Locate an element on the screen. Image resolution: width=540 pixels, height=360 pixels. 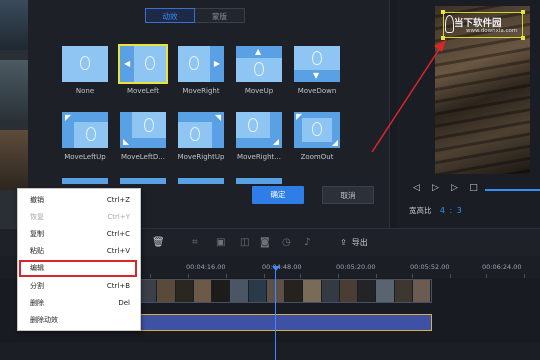
menu-item-split: 分割 Ctrl+B is located at coordinates (80, 286).